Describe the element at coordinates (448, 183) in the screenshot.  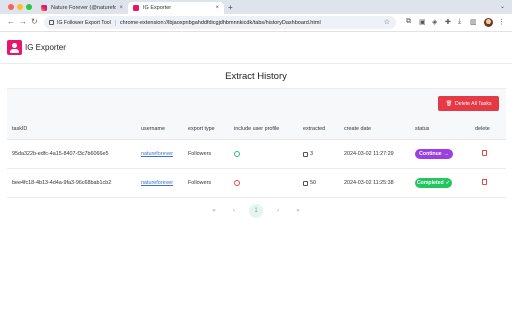
I see `check-icon: ✓` at that location.